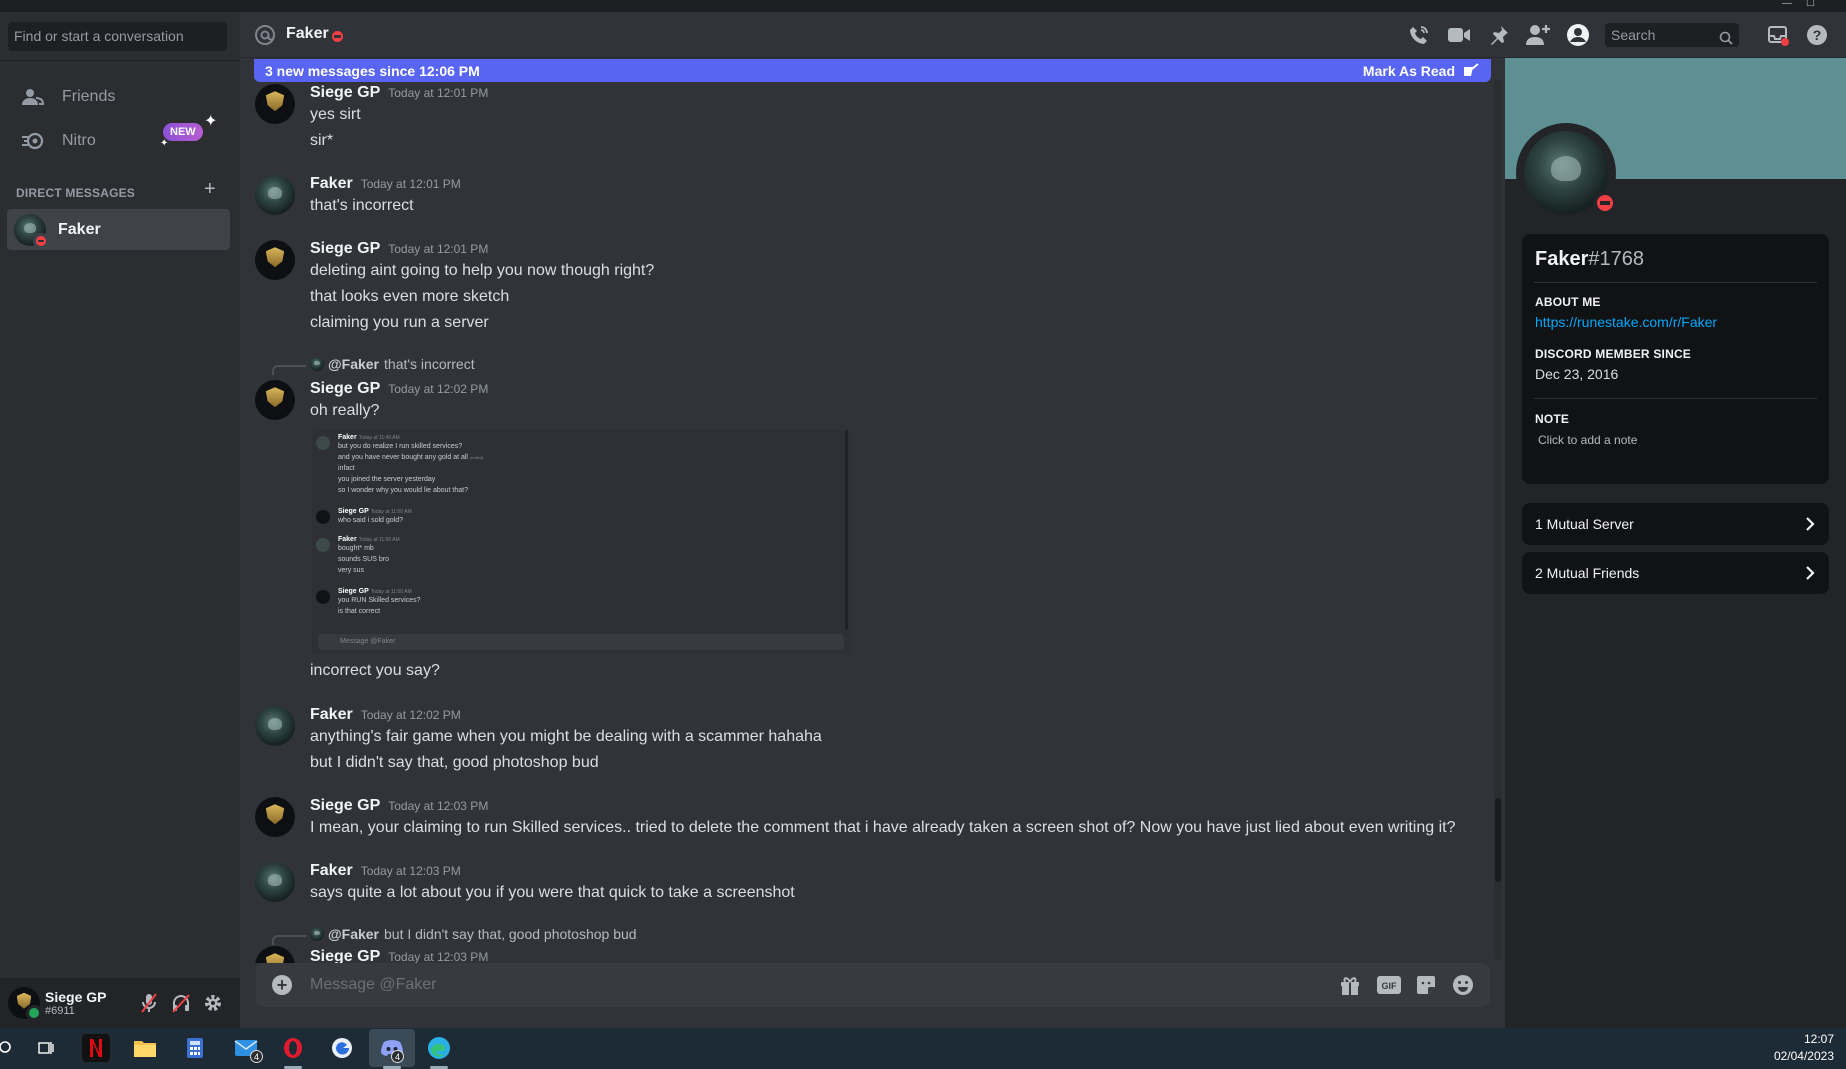  What do you see at coordinates (1419, 35) in the screenshot?
I see `call-icon` at bounding box center [1419, 35].